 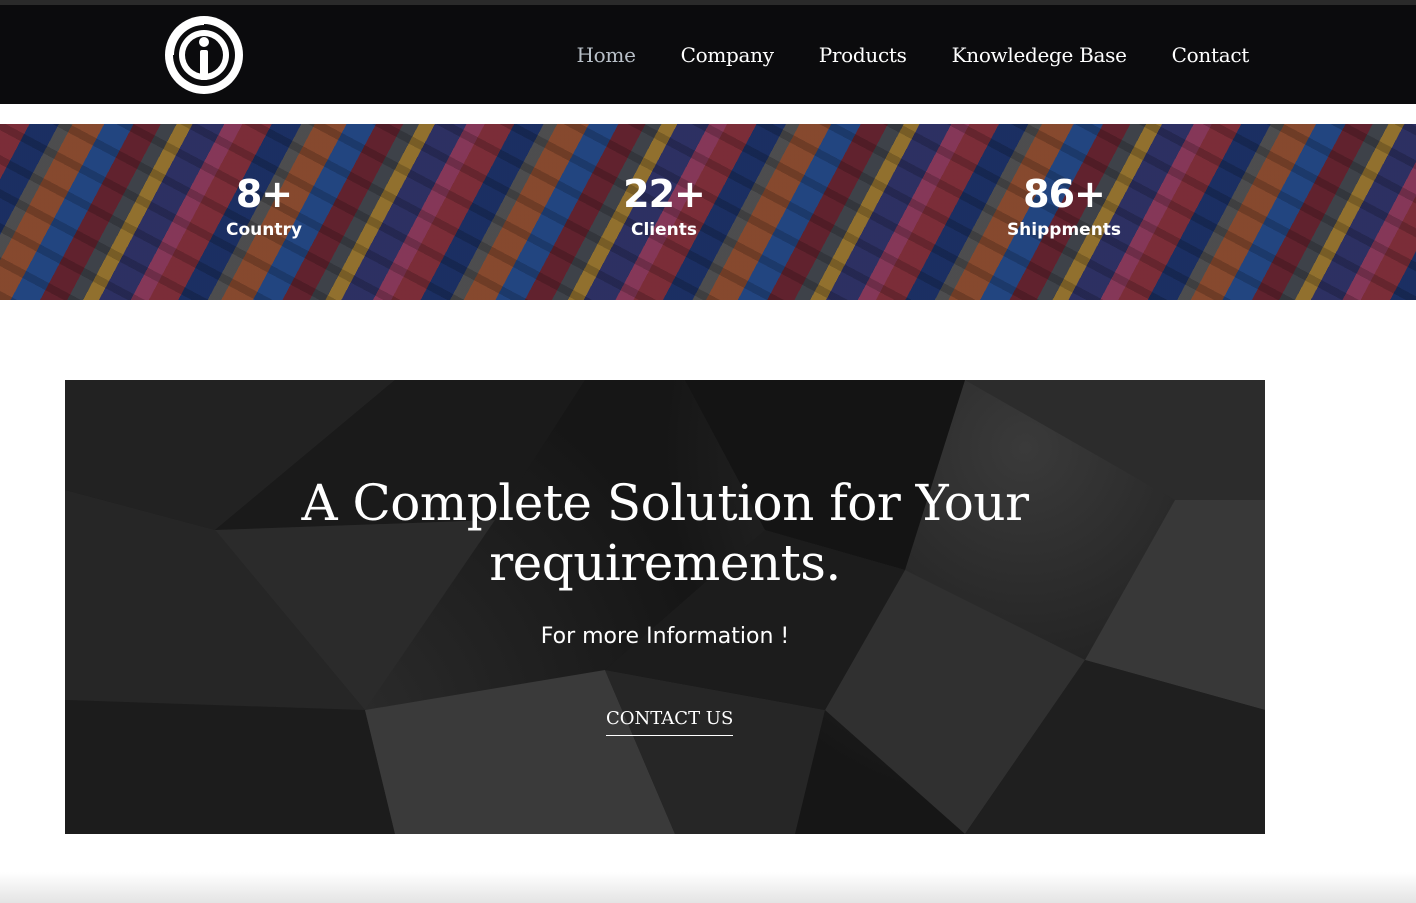 What do you see at coordinates (1211, 55) in the screenshot?
I see `nav-contact: Contact` at bounding box center [1211, 55].